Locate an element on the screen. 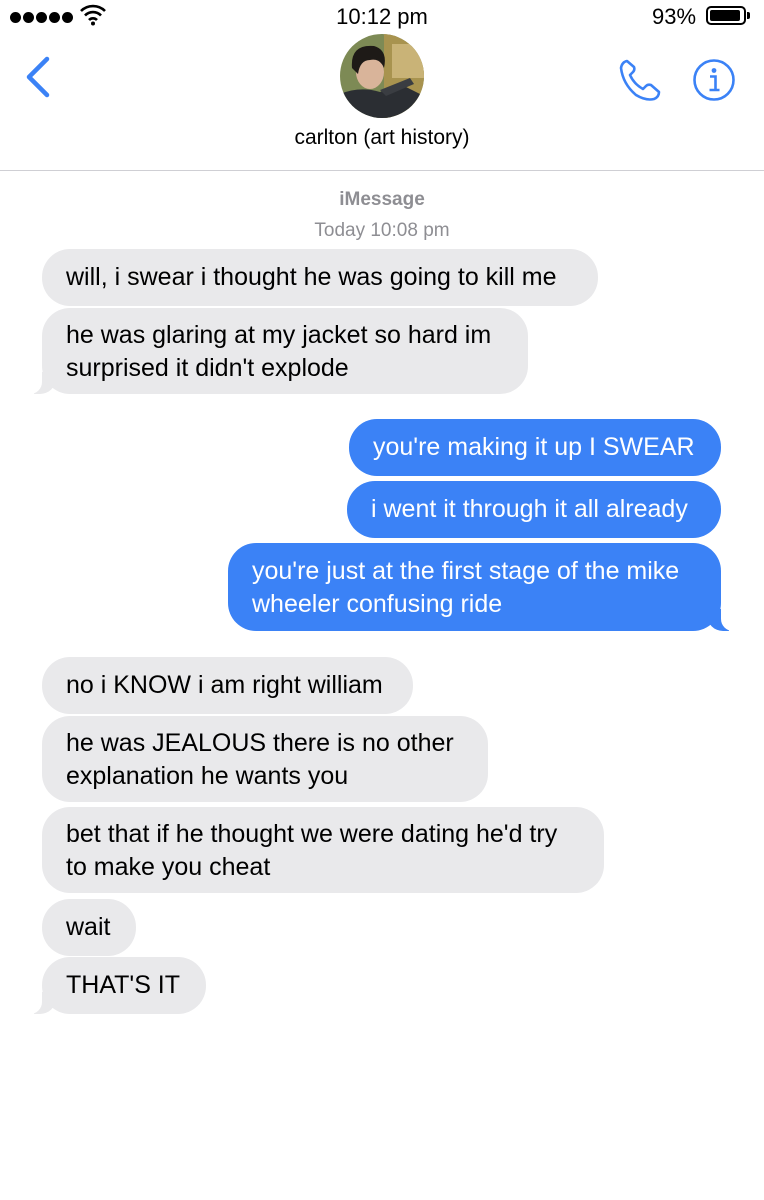  message-text: he was JEALOUS there is no other is located at coordinates (260, 743).